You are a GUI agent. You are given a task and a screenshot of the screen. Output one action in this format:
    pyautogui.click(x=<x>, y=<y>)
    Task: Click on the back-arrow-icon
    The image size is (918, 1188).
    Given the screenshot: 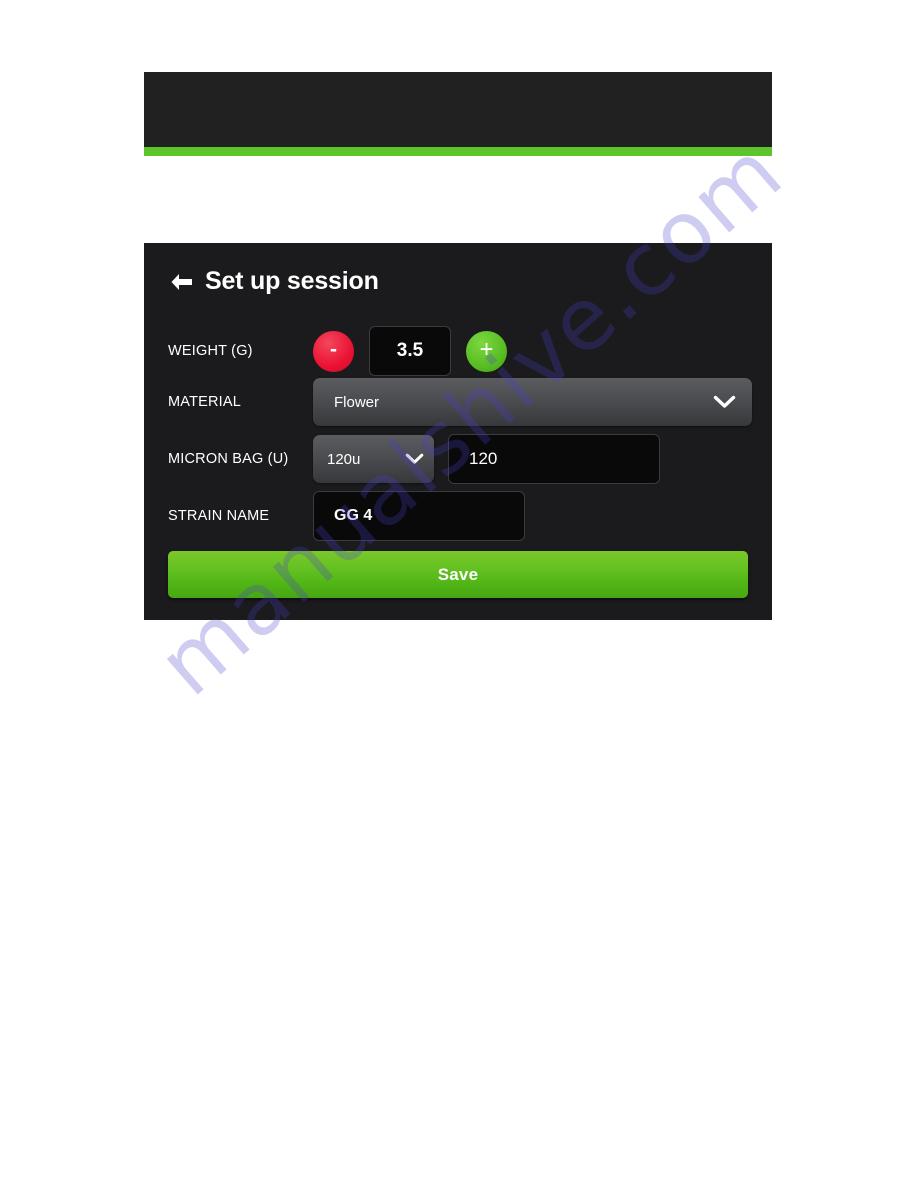 What is the action you would take?
    pyautogui.click(x=181, y=282)
    